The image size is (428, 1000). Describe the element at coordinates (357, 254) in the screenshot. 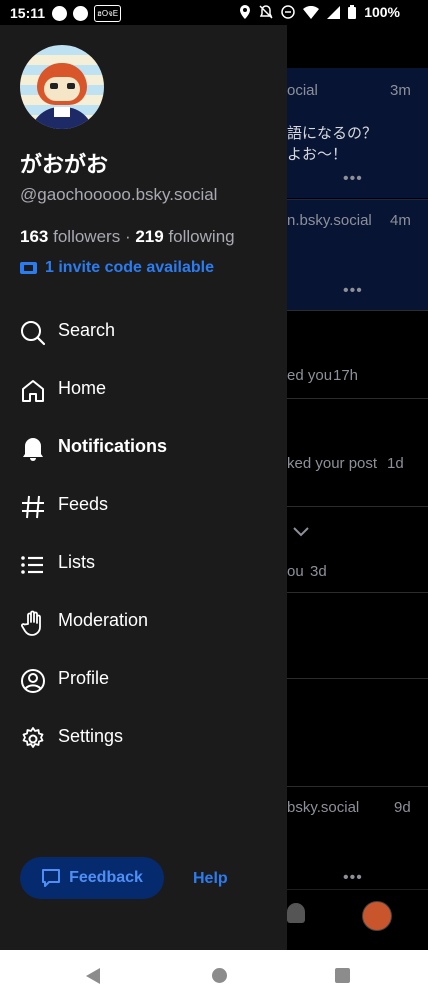

I see `unread-notification: n.bsky.social 4m •••` at that location.